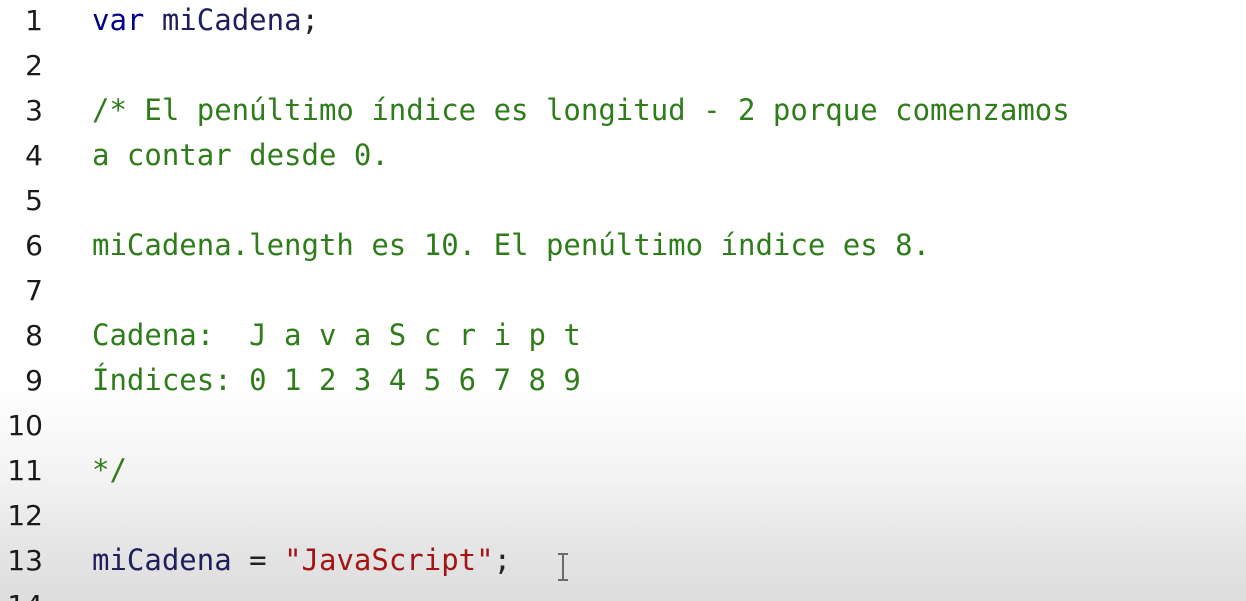  Describe the element at coordinates (389, 560) in the screenshot. I see `string-token: "JavaScript"` at that location.